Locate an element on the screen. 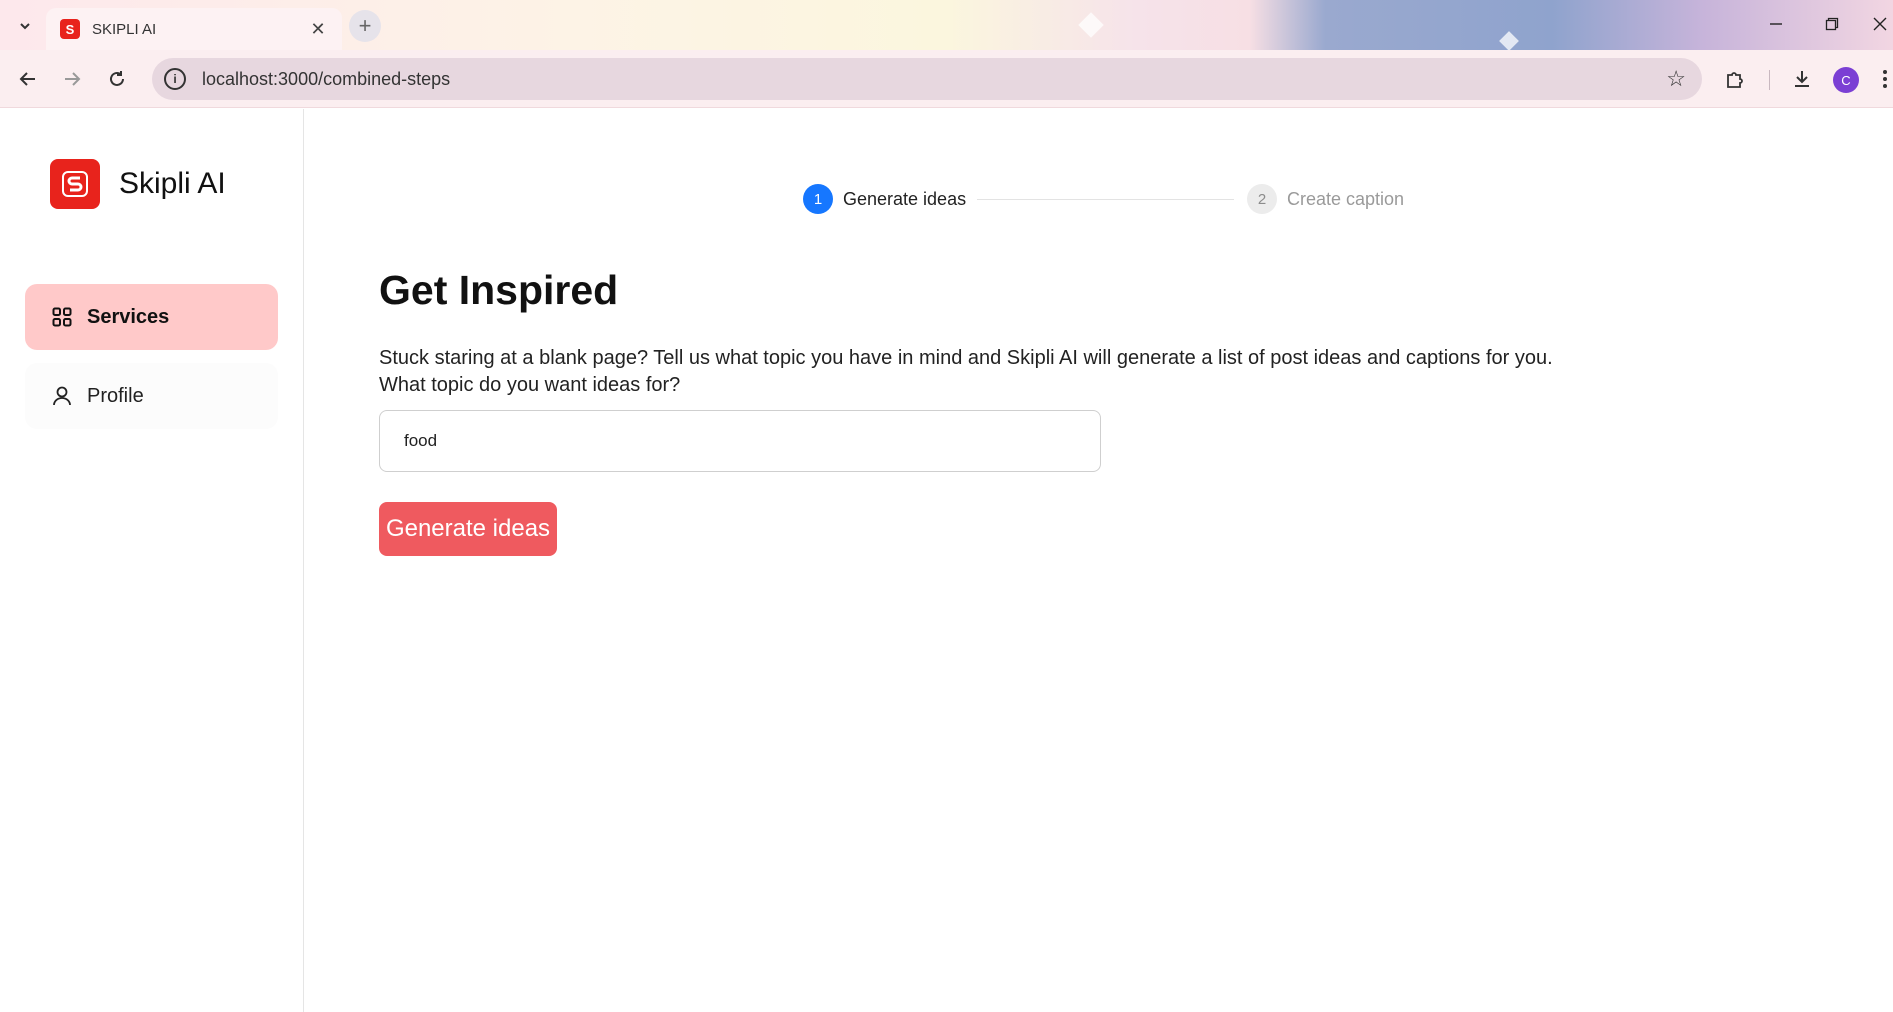 The image size is (1893, 1012). extensions-button is located at coordinates (1735, 79).